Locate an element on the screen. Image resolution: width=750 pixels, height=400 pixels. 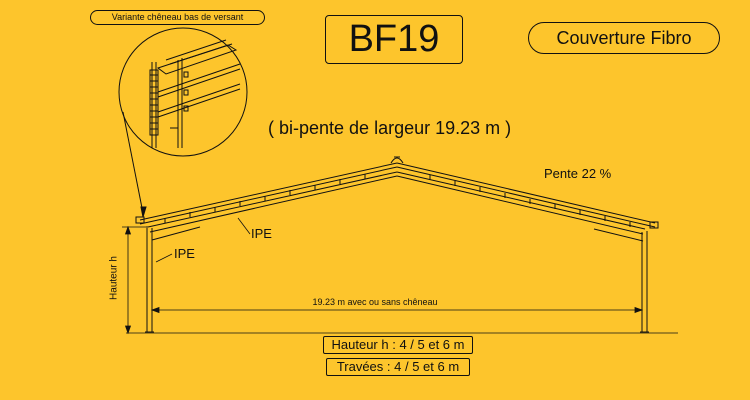
height-axis-label: Hauteur h is located at coordinates (114, 278).